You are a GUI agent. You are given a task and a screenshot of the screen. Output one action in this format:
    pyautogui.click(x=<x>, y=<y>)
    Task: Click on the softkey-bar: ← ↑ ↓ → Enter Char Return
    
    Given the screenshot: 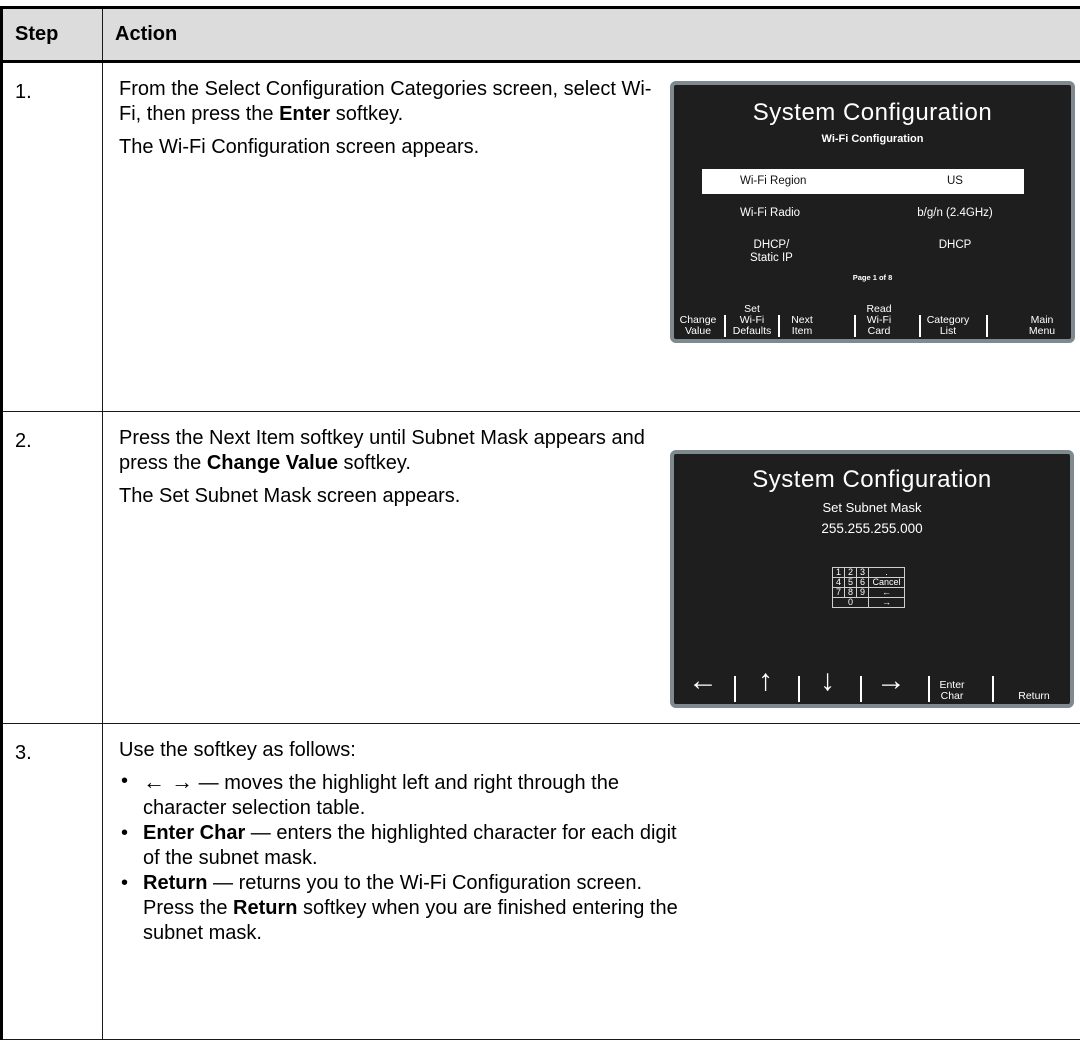 What is the action you would take?
    pyautogui.click(x=872, y=681)
    